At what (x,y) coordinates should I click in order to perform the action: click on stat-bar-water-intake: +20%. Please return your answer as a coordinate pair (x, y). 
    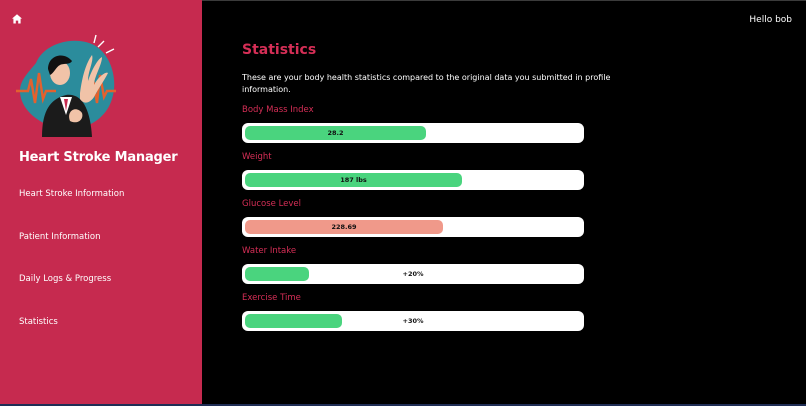
    Looking at the image, I should click on (413, 274).